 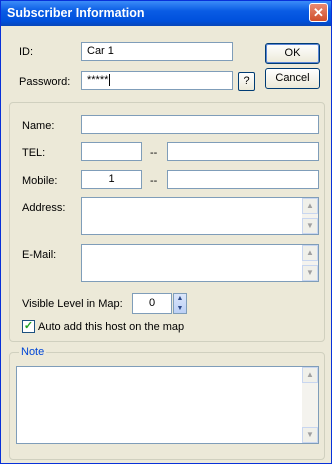 What do you see at coordinates (200, 216) in the screenshot?
I see `address-textarea: ▲ ▼` at bounding box center [200, 216].